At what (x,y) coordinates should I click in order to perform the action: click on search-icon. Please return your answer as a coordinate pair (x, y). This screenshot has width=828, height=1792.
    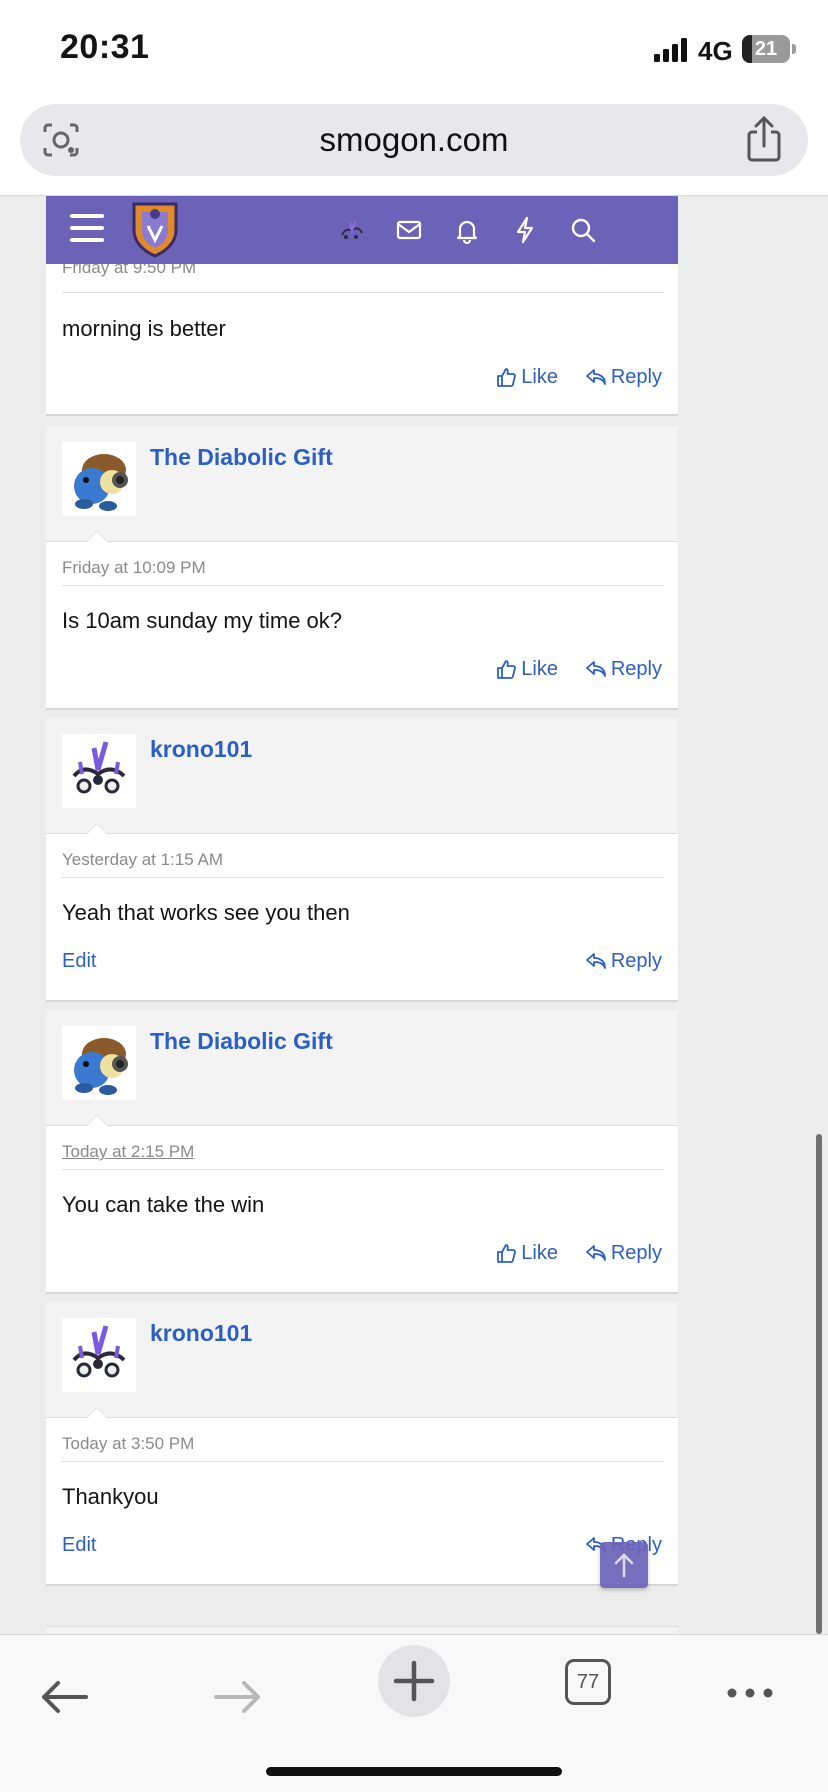
    Looking at the image, I should click on (583, 230).